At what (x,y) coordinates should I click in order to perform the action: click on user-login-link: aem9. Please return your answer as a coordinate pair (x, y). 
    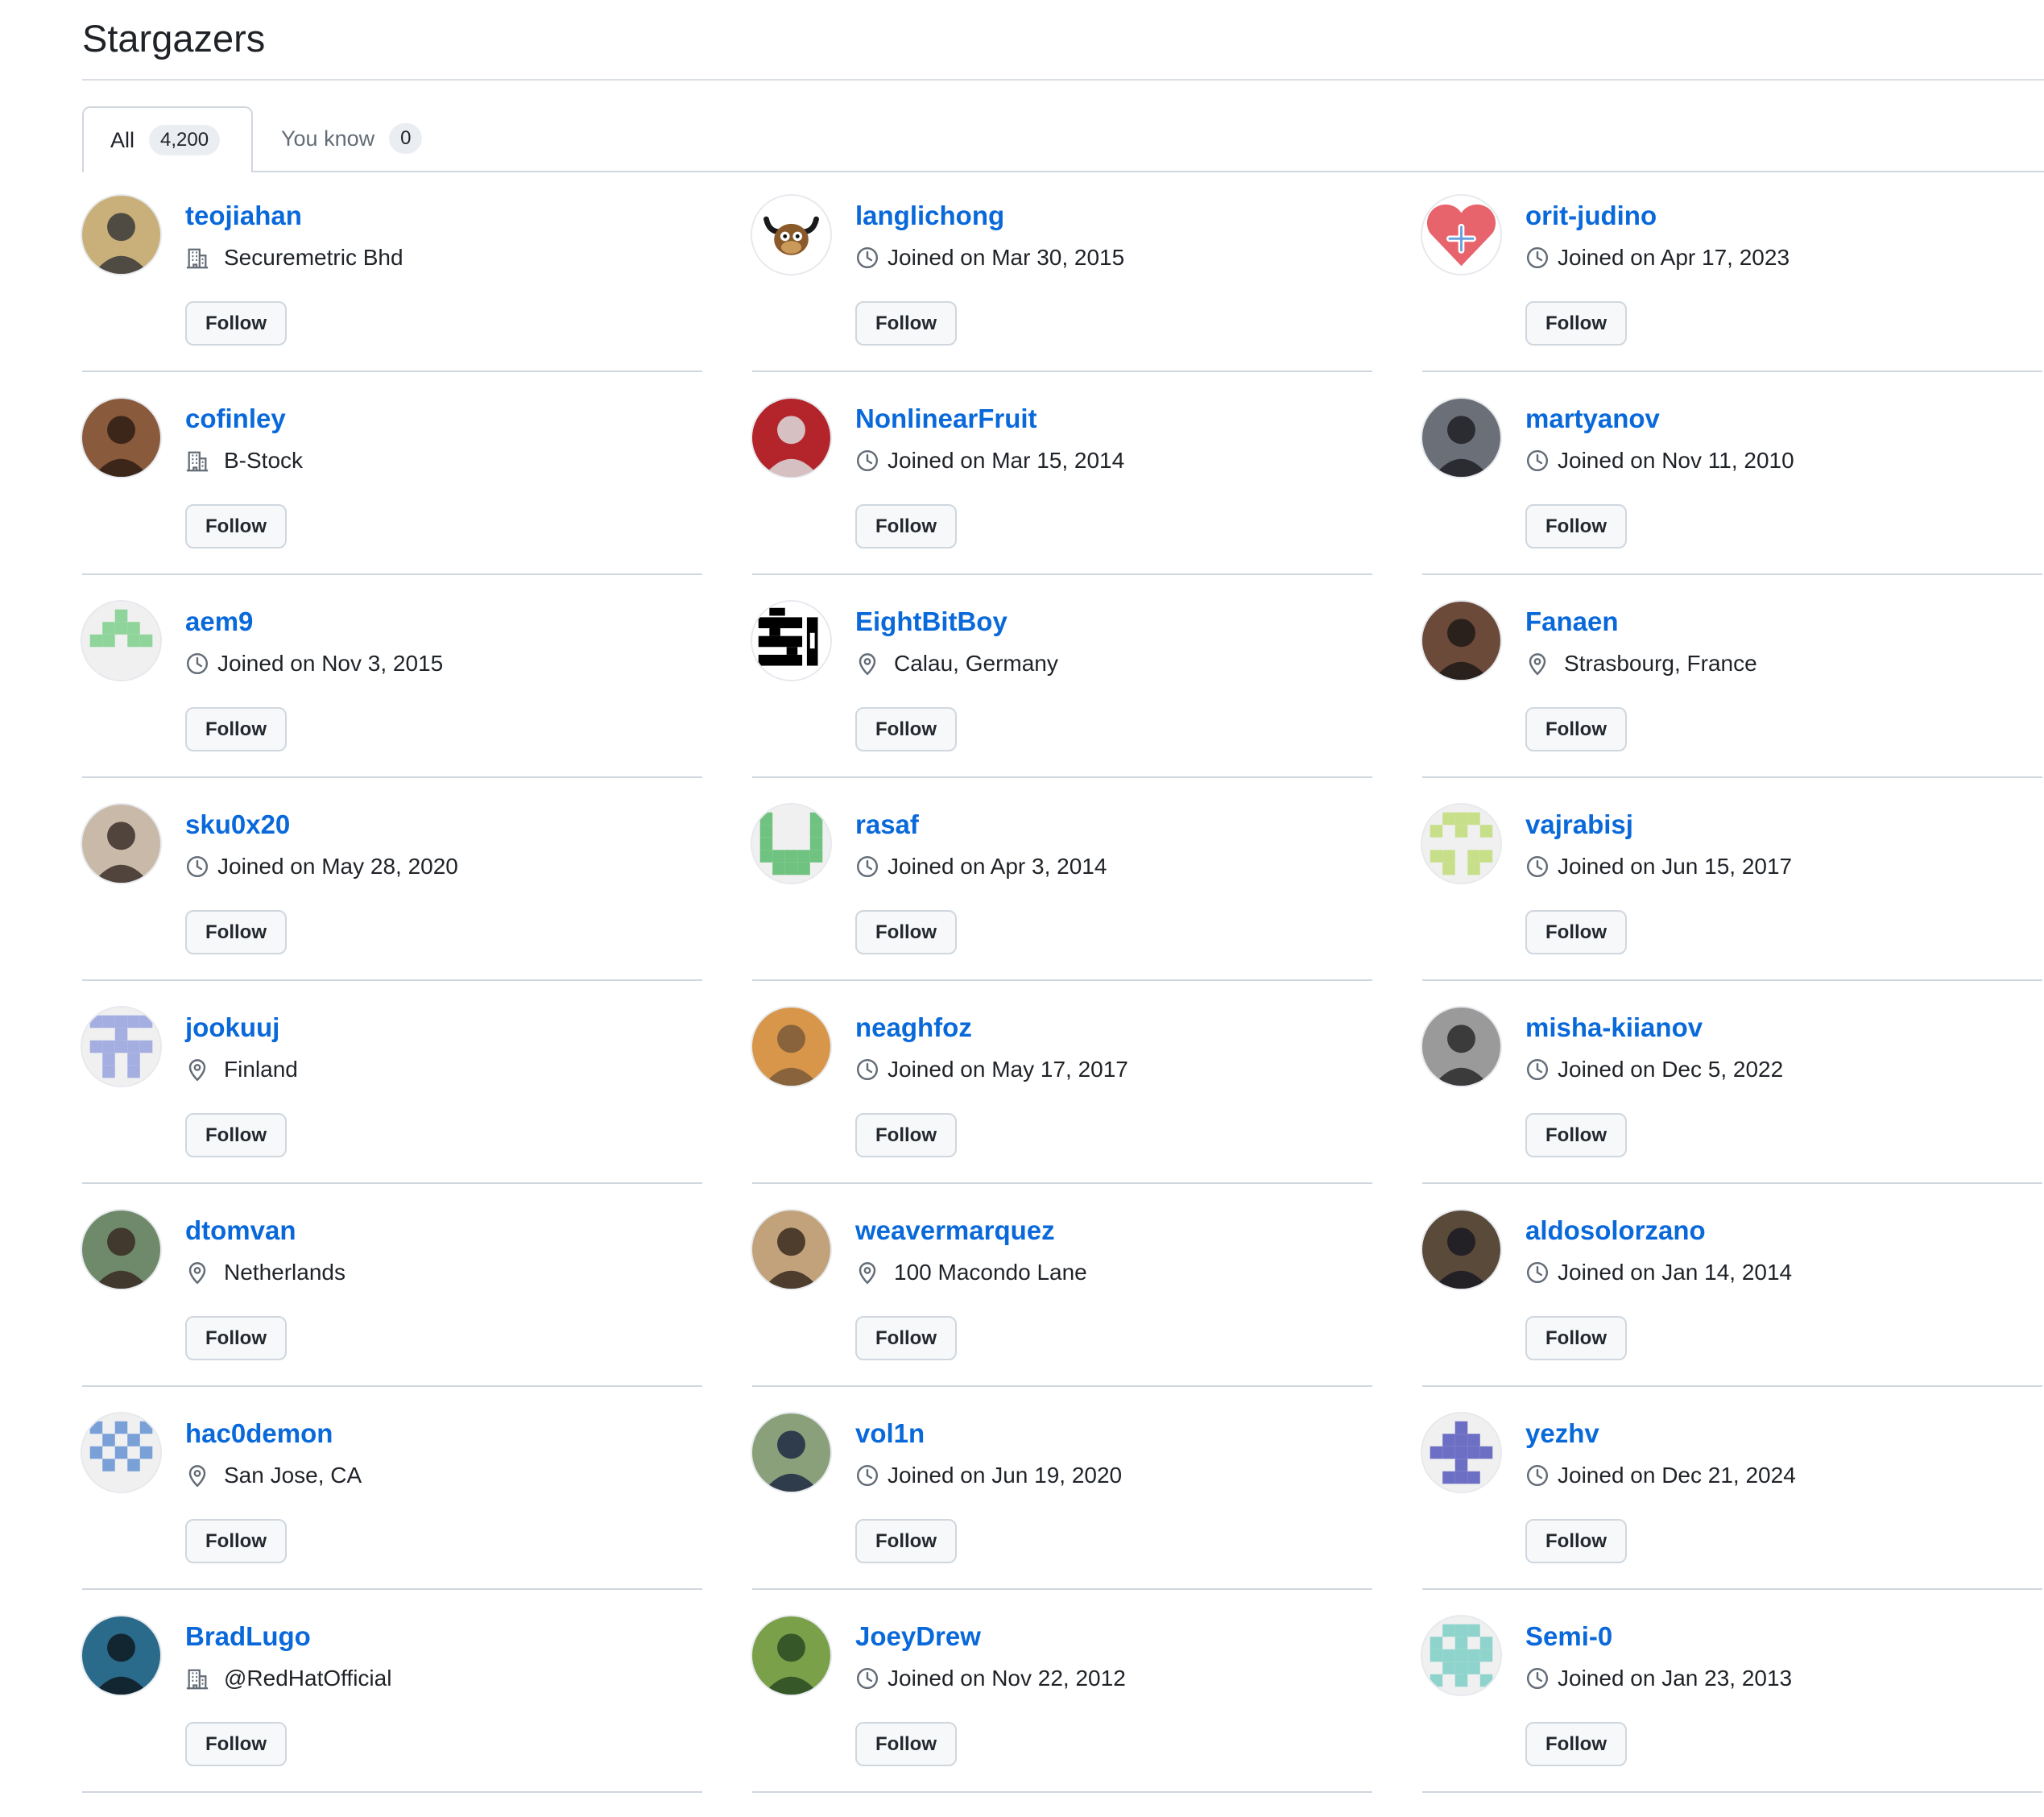
    Looking at the image, I should click on (219, 622).